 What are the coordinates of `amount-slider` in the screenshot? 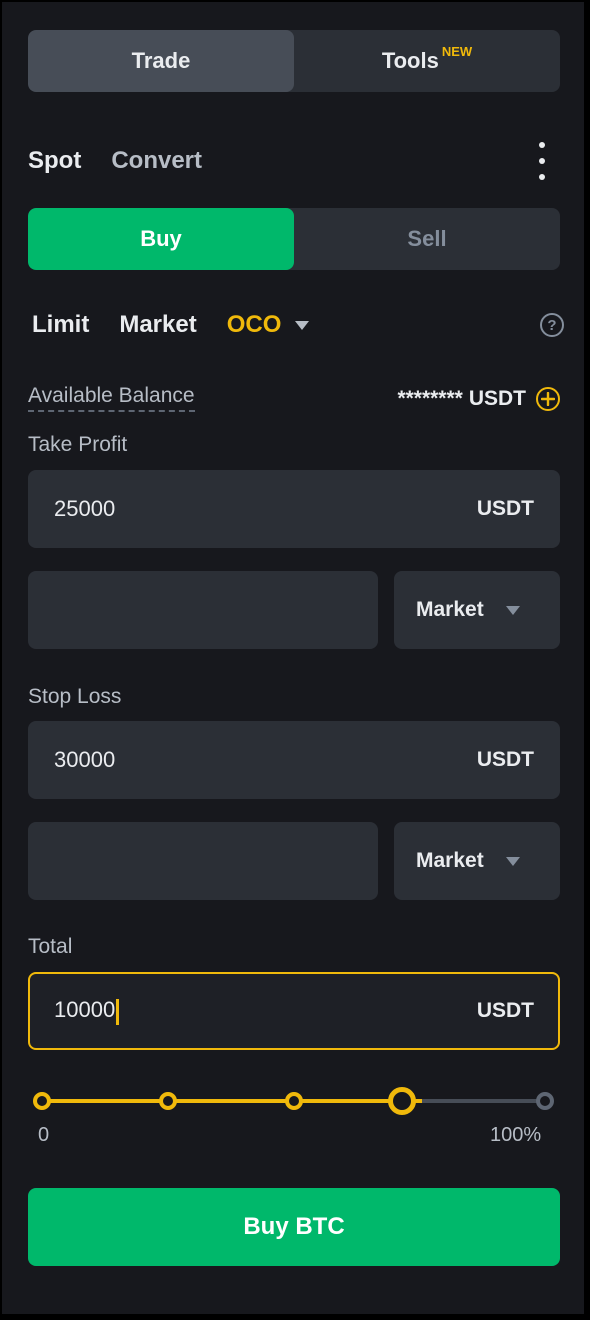 It's located at (294, 1101).